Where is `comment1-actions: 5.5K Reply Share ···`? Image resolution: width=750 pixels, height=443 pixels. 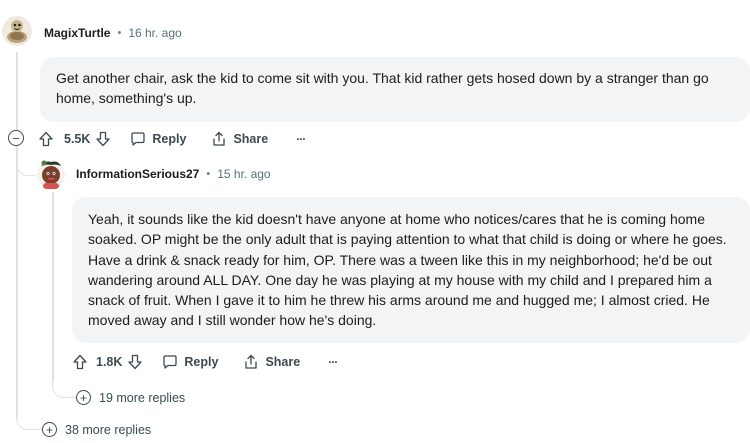 comment1-actions: 5.5K Reply Share ··· is located at coordinates (172, 139).